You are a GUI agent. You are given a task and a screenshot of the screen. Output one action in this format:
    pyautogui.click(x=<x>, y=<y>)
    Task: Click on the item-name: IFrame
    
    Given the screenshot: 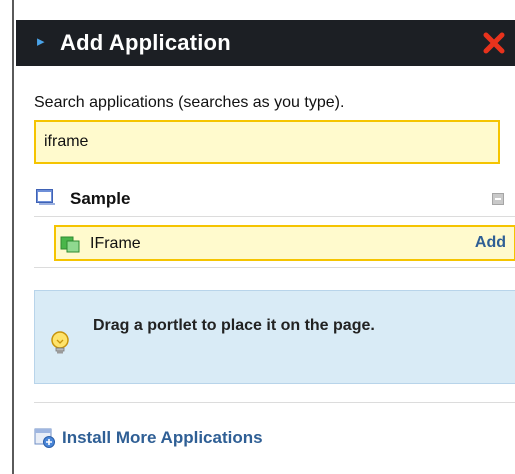 What is the action you would take?
    pyautogui.click(x=115, y=243)
    